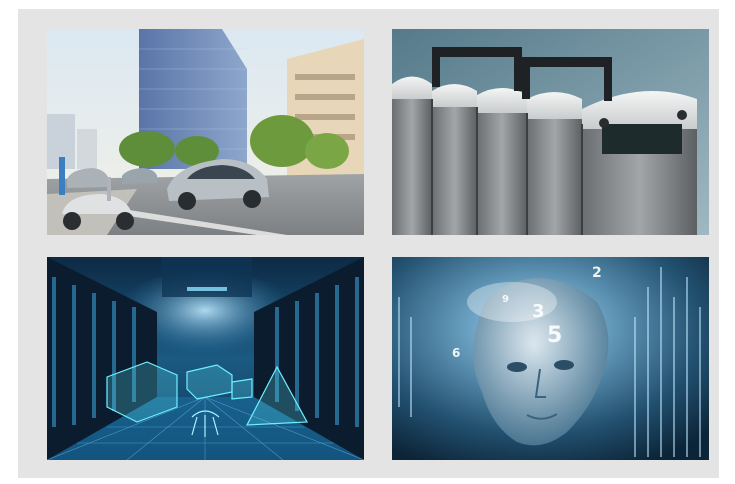  Describe the element at coordinates (456, 353) in the screenshot. I see `svg-text: 6` at that location.